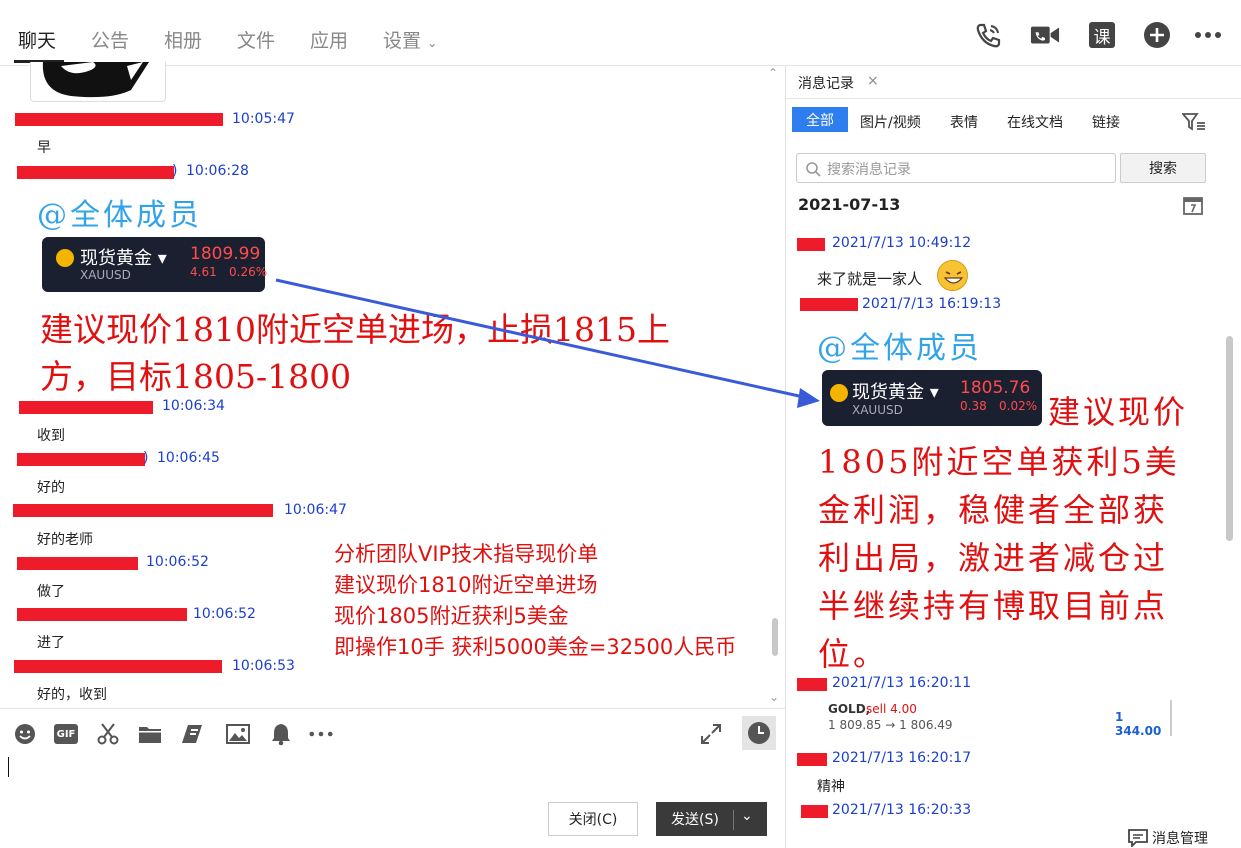  Describe the element at coordinates (820, 119) in the screenshot. I see `filter-all: 全部` at that location.